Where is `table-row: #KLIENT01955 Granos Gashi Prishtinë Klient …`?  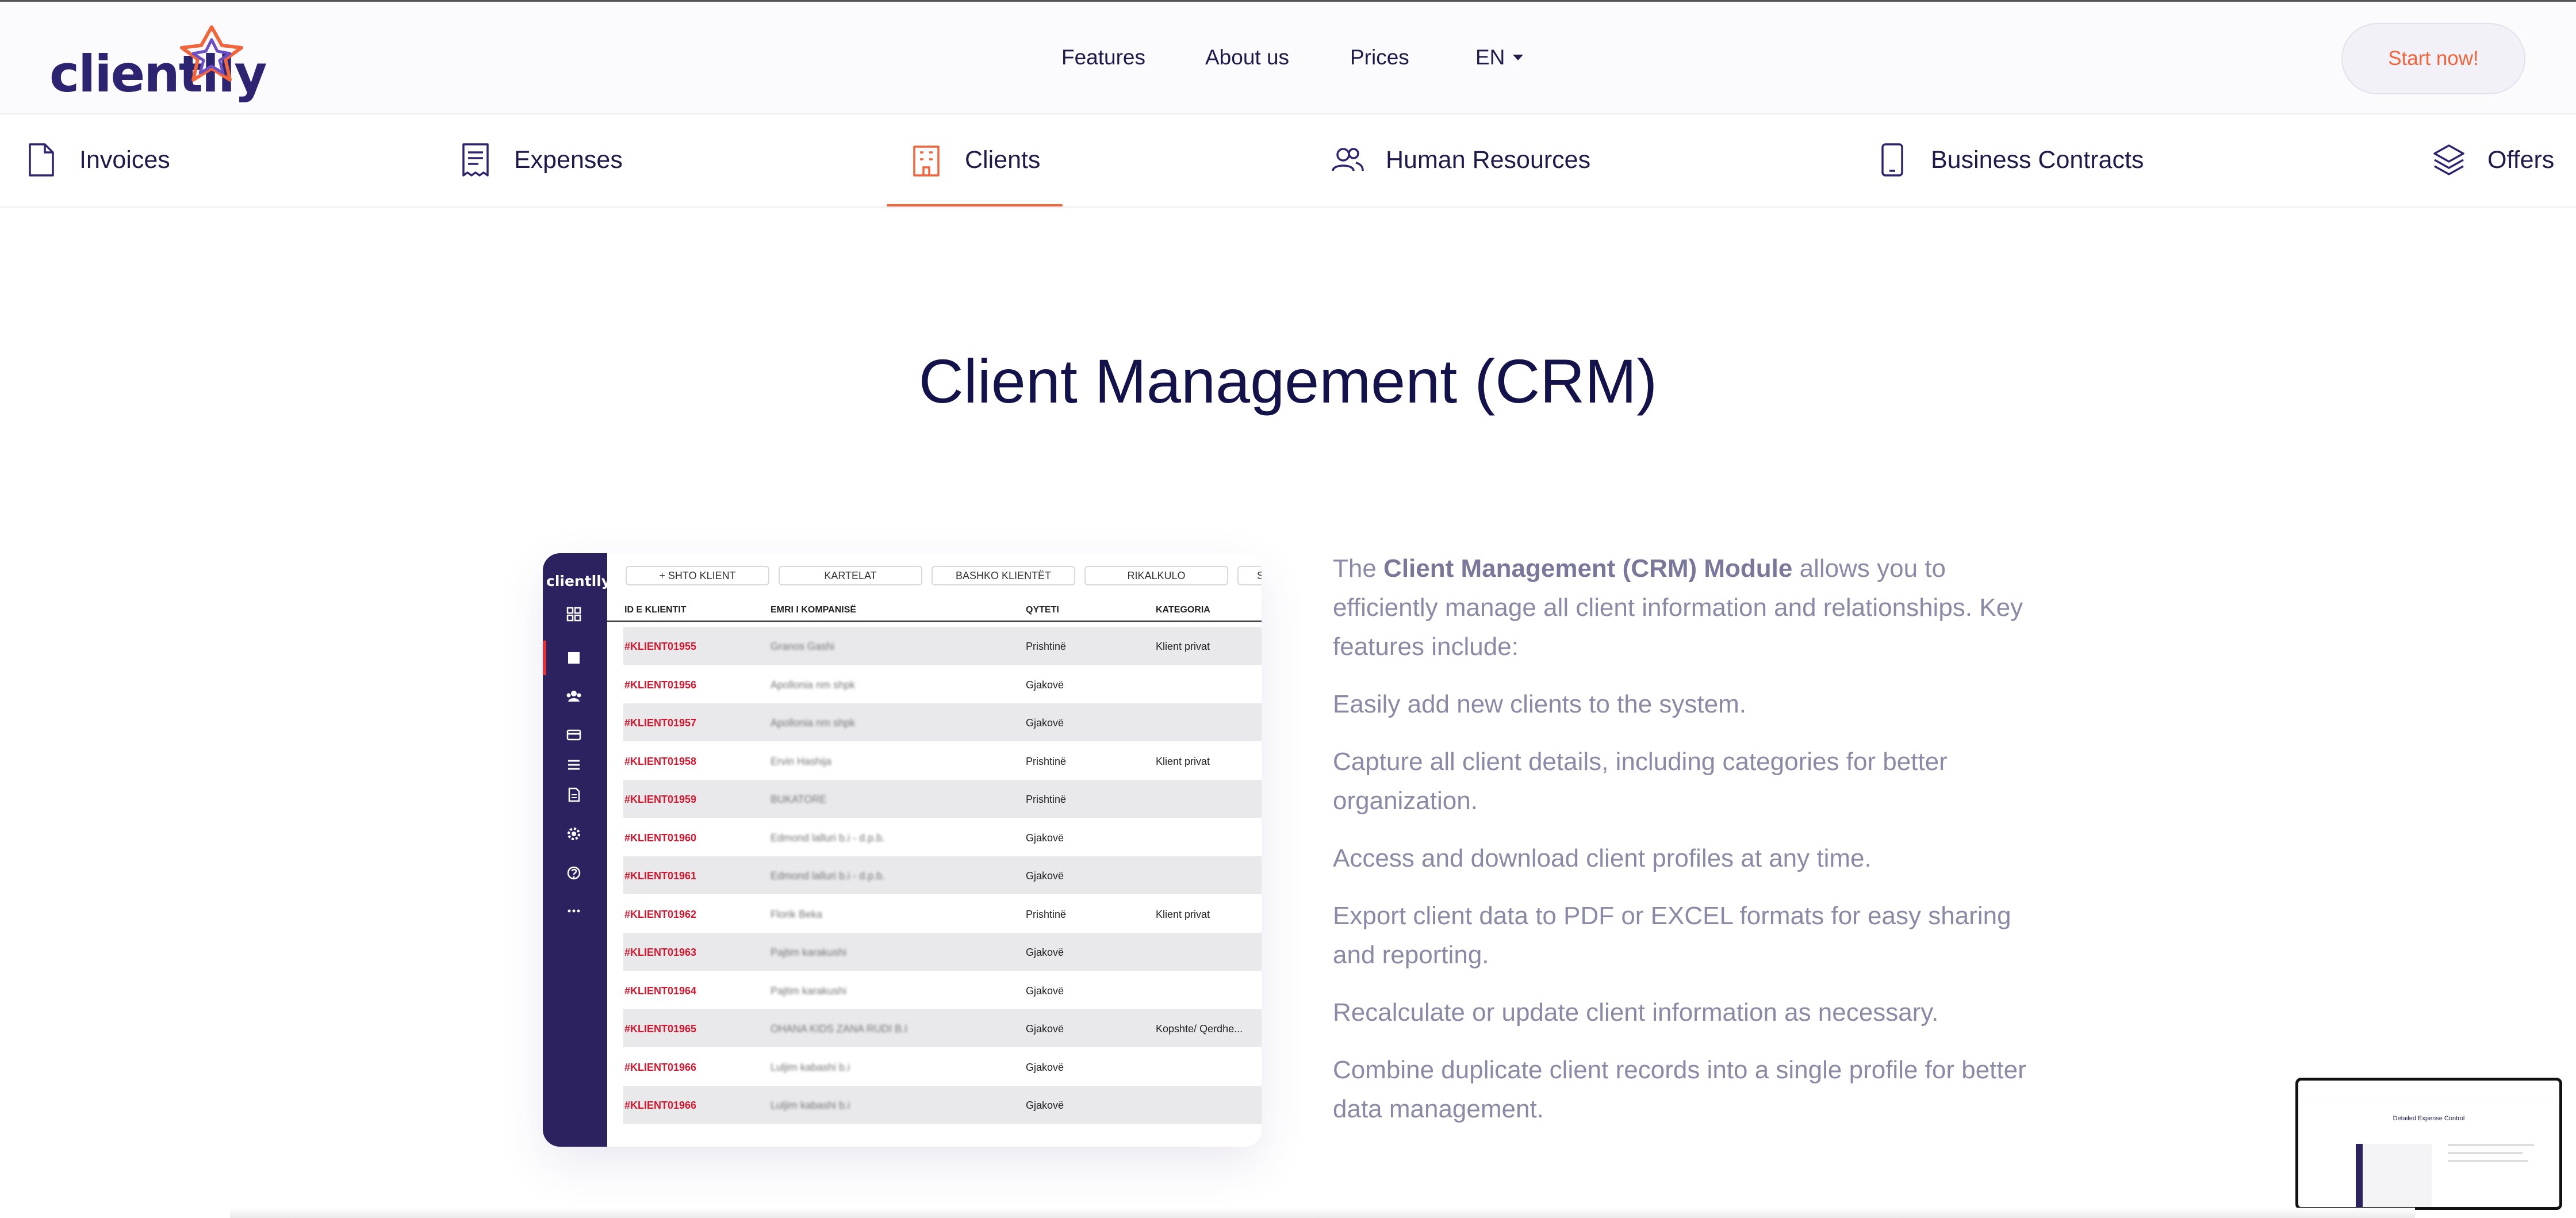 table-row: #KLIENT01955 Granos Gashi Prishtinë Klient … is located at coordinates (942, 646).